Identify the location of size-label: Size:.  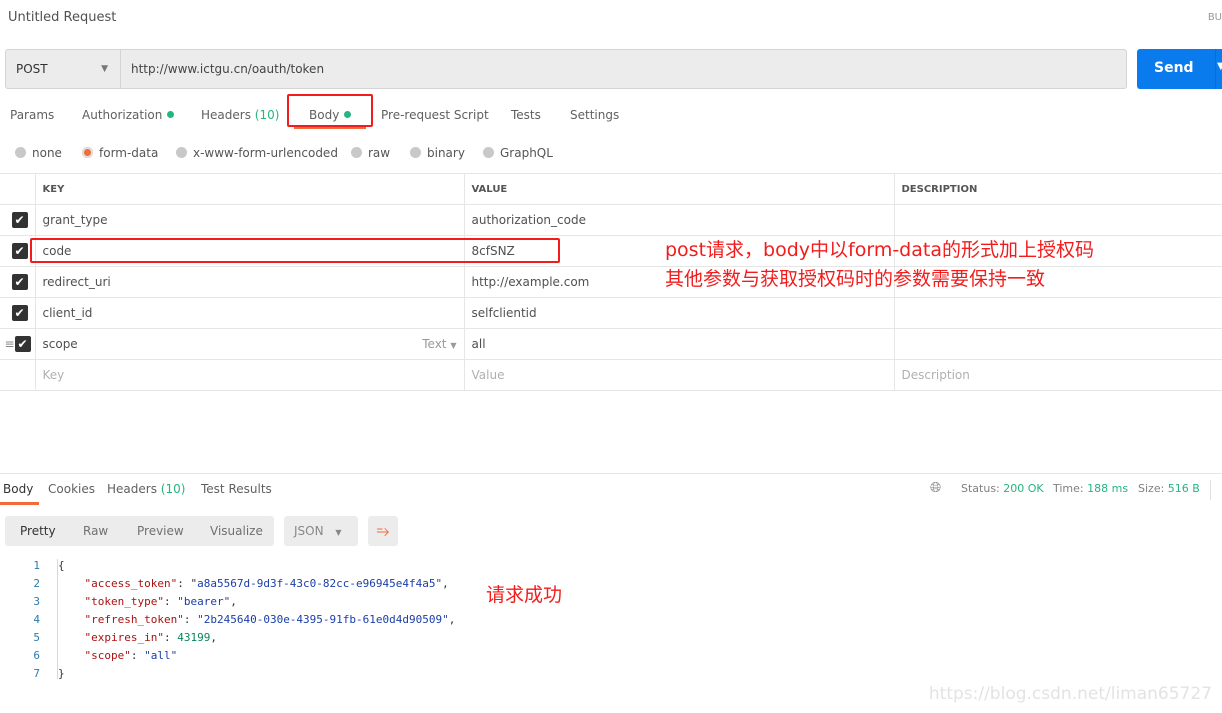
(1151, 488).